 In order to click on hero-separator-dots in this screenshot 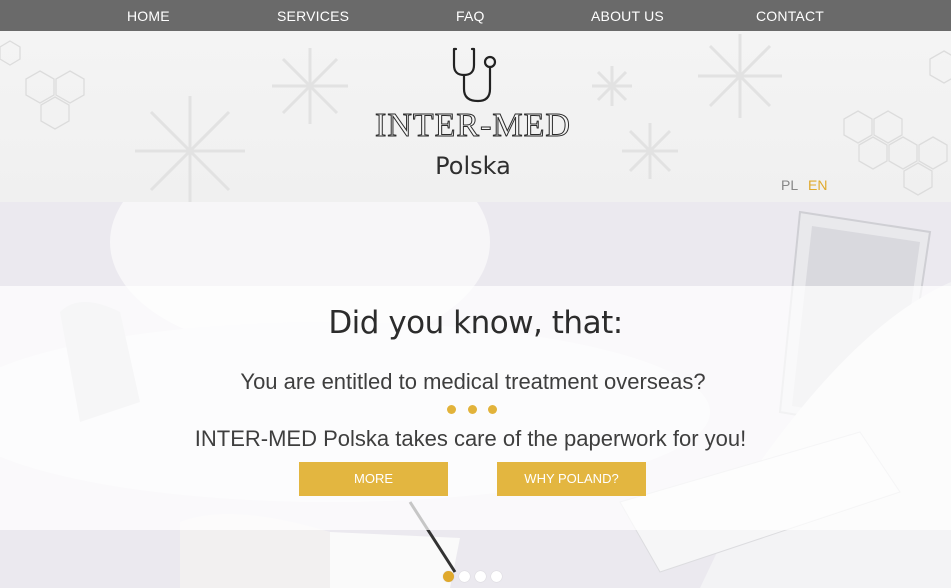, I will do `click(477, 410)`.